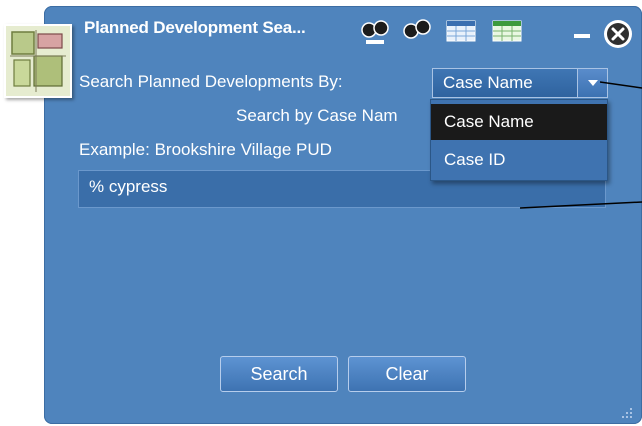 This screenshot has height=426, width=642. What do you see at coordinates (461, 35) in the screenshot?
I see `grid-icon` at bounding box center [461, 35].